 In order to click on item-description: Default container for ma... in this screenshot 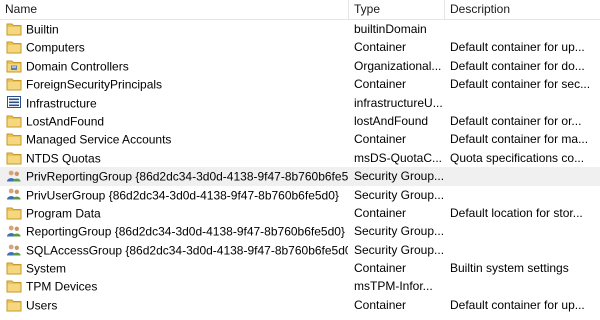, I will do `click(519, 139)`.